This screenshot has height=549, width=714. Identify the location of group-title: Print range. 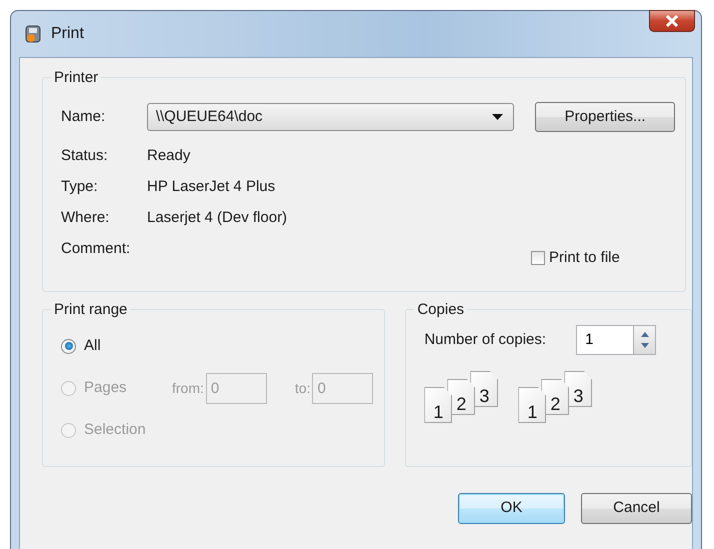
(90, 309).